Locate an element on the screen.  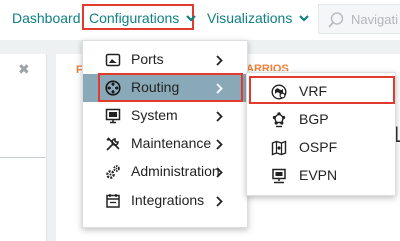
menu-item-routing: Routing is located at coordinates (165, 88).